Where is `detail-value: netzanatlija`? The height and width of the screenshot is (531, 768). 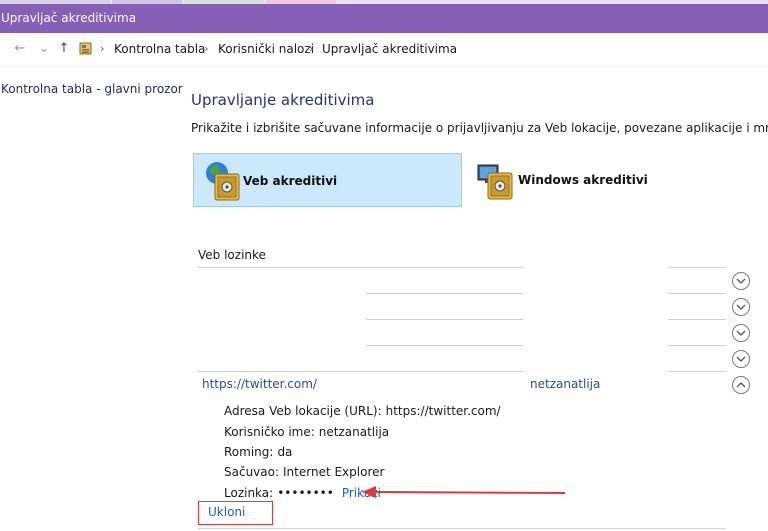
detail-value: netzanatlija is located at coordinates (354, 432).